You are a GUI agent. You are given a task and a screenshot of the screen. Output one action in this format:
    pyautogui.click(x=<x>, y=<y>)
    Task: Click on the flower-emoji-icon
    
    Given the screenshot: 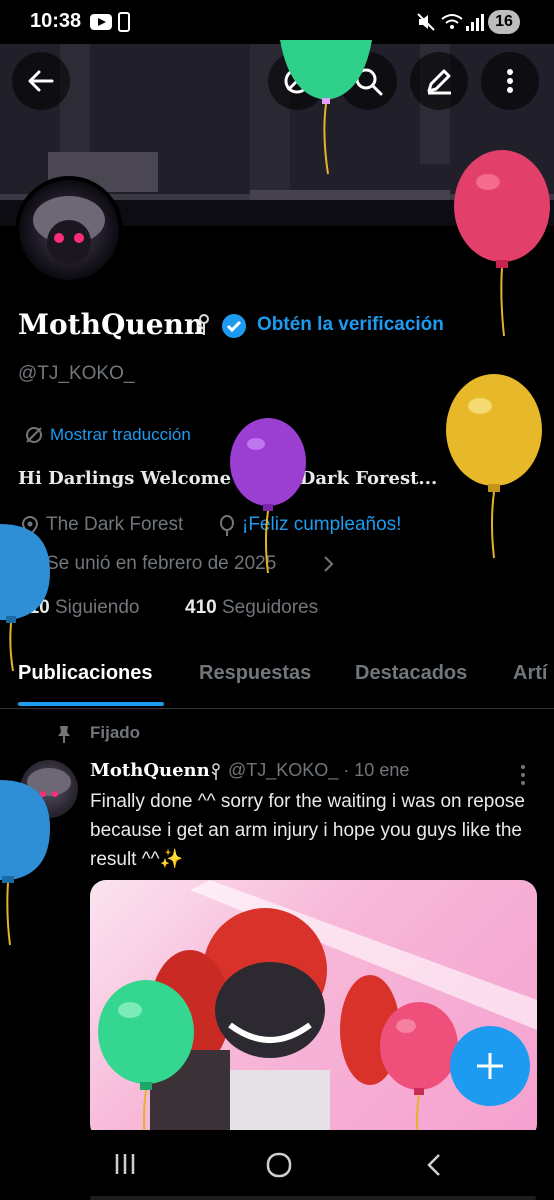 What is the action you would take?
    pyautogui.click(x=203, y=324)
    